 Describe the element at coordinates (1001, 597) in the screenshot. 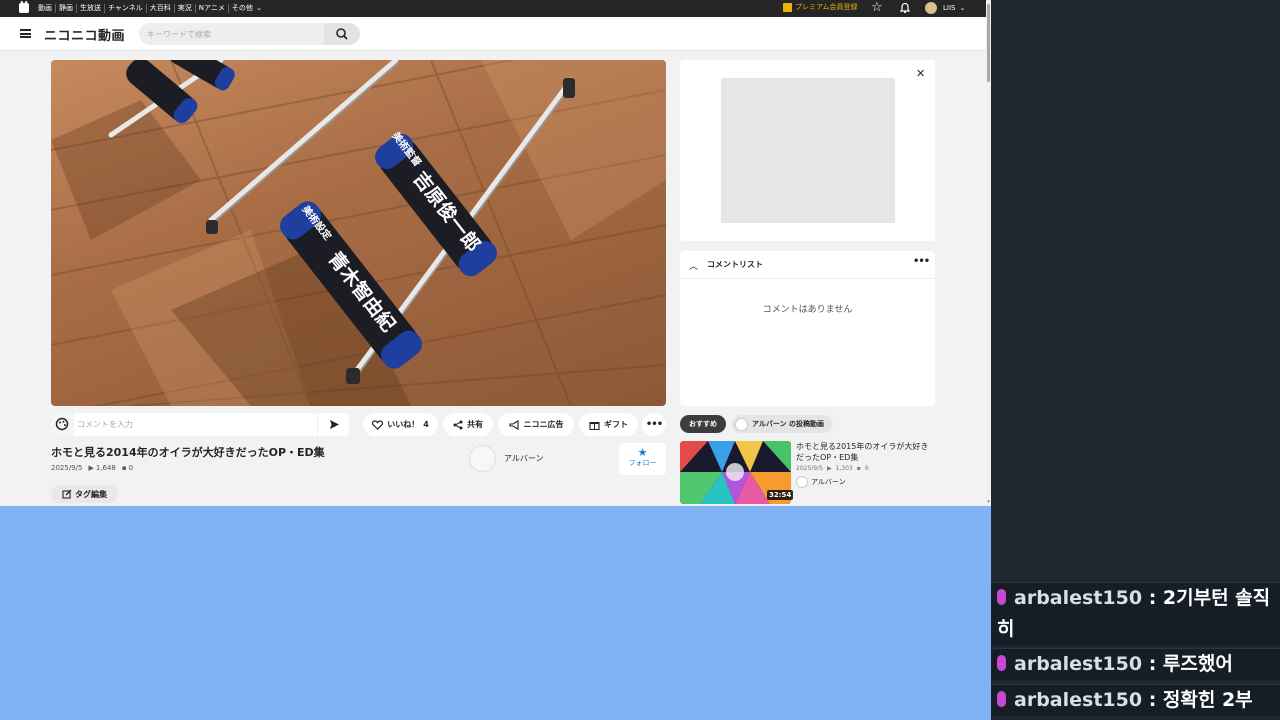

I see `microphone-icon` at that location.